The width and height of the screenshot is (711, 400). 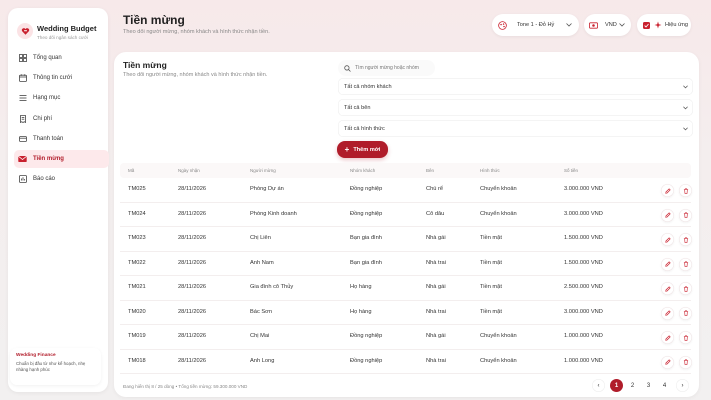 I want to click on page-title: Tiền mừng, so click(x=154, y=20).